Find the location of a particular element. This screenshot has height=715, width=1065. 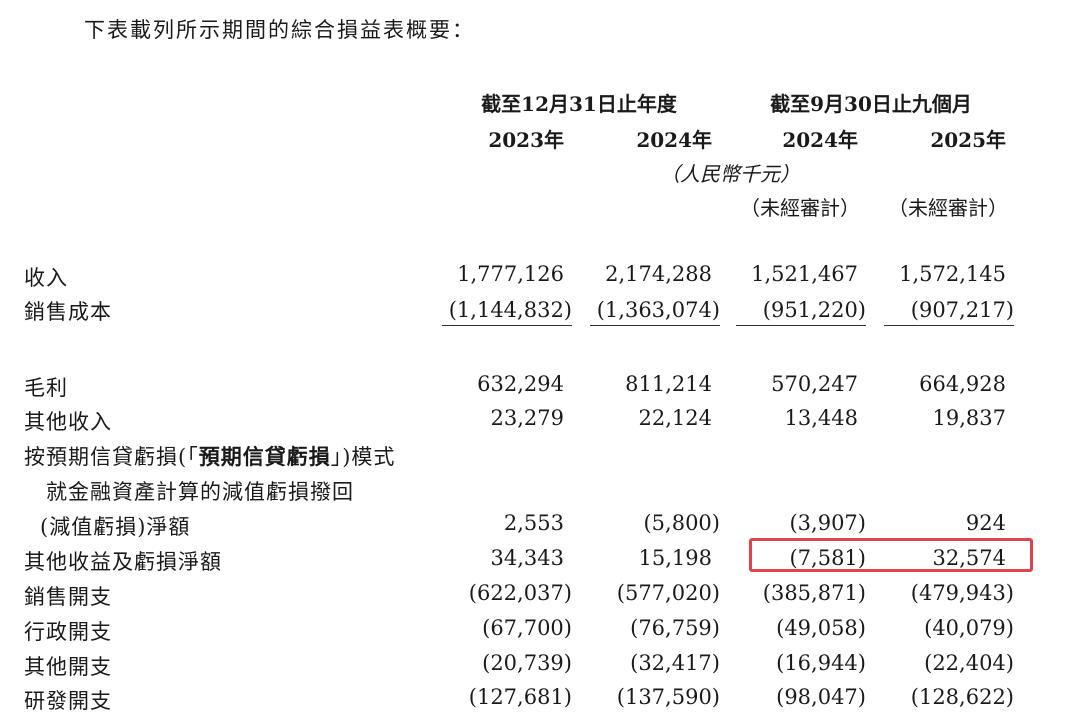

cell-rd-9m2025: (128,622) is located at coordinates (962, 697).